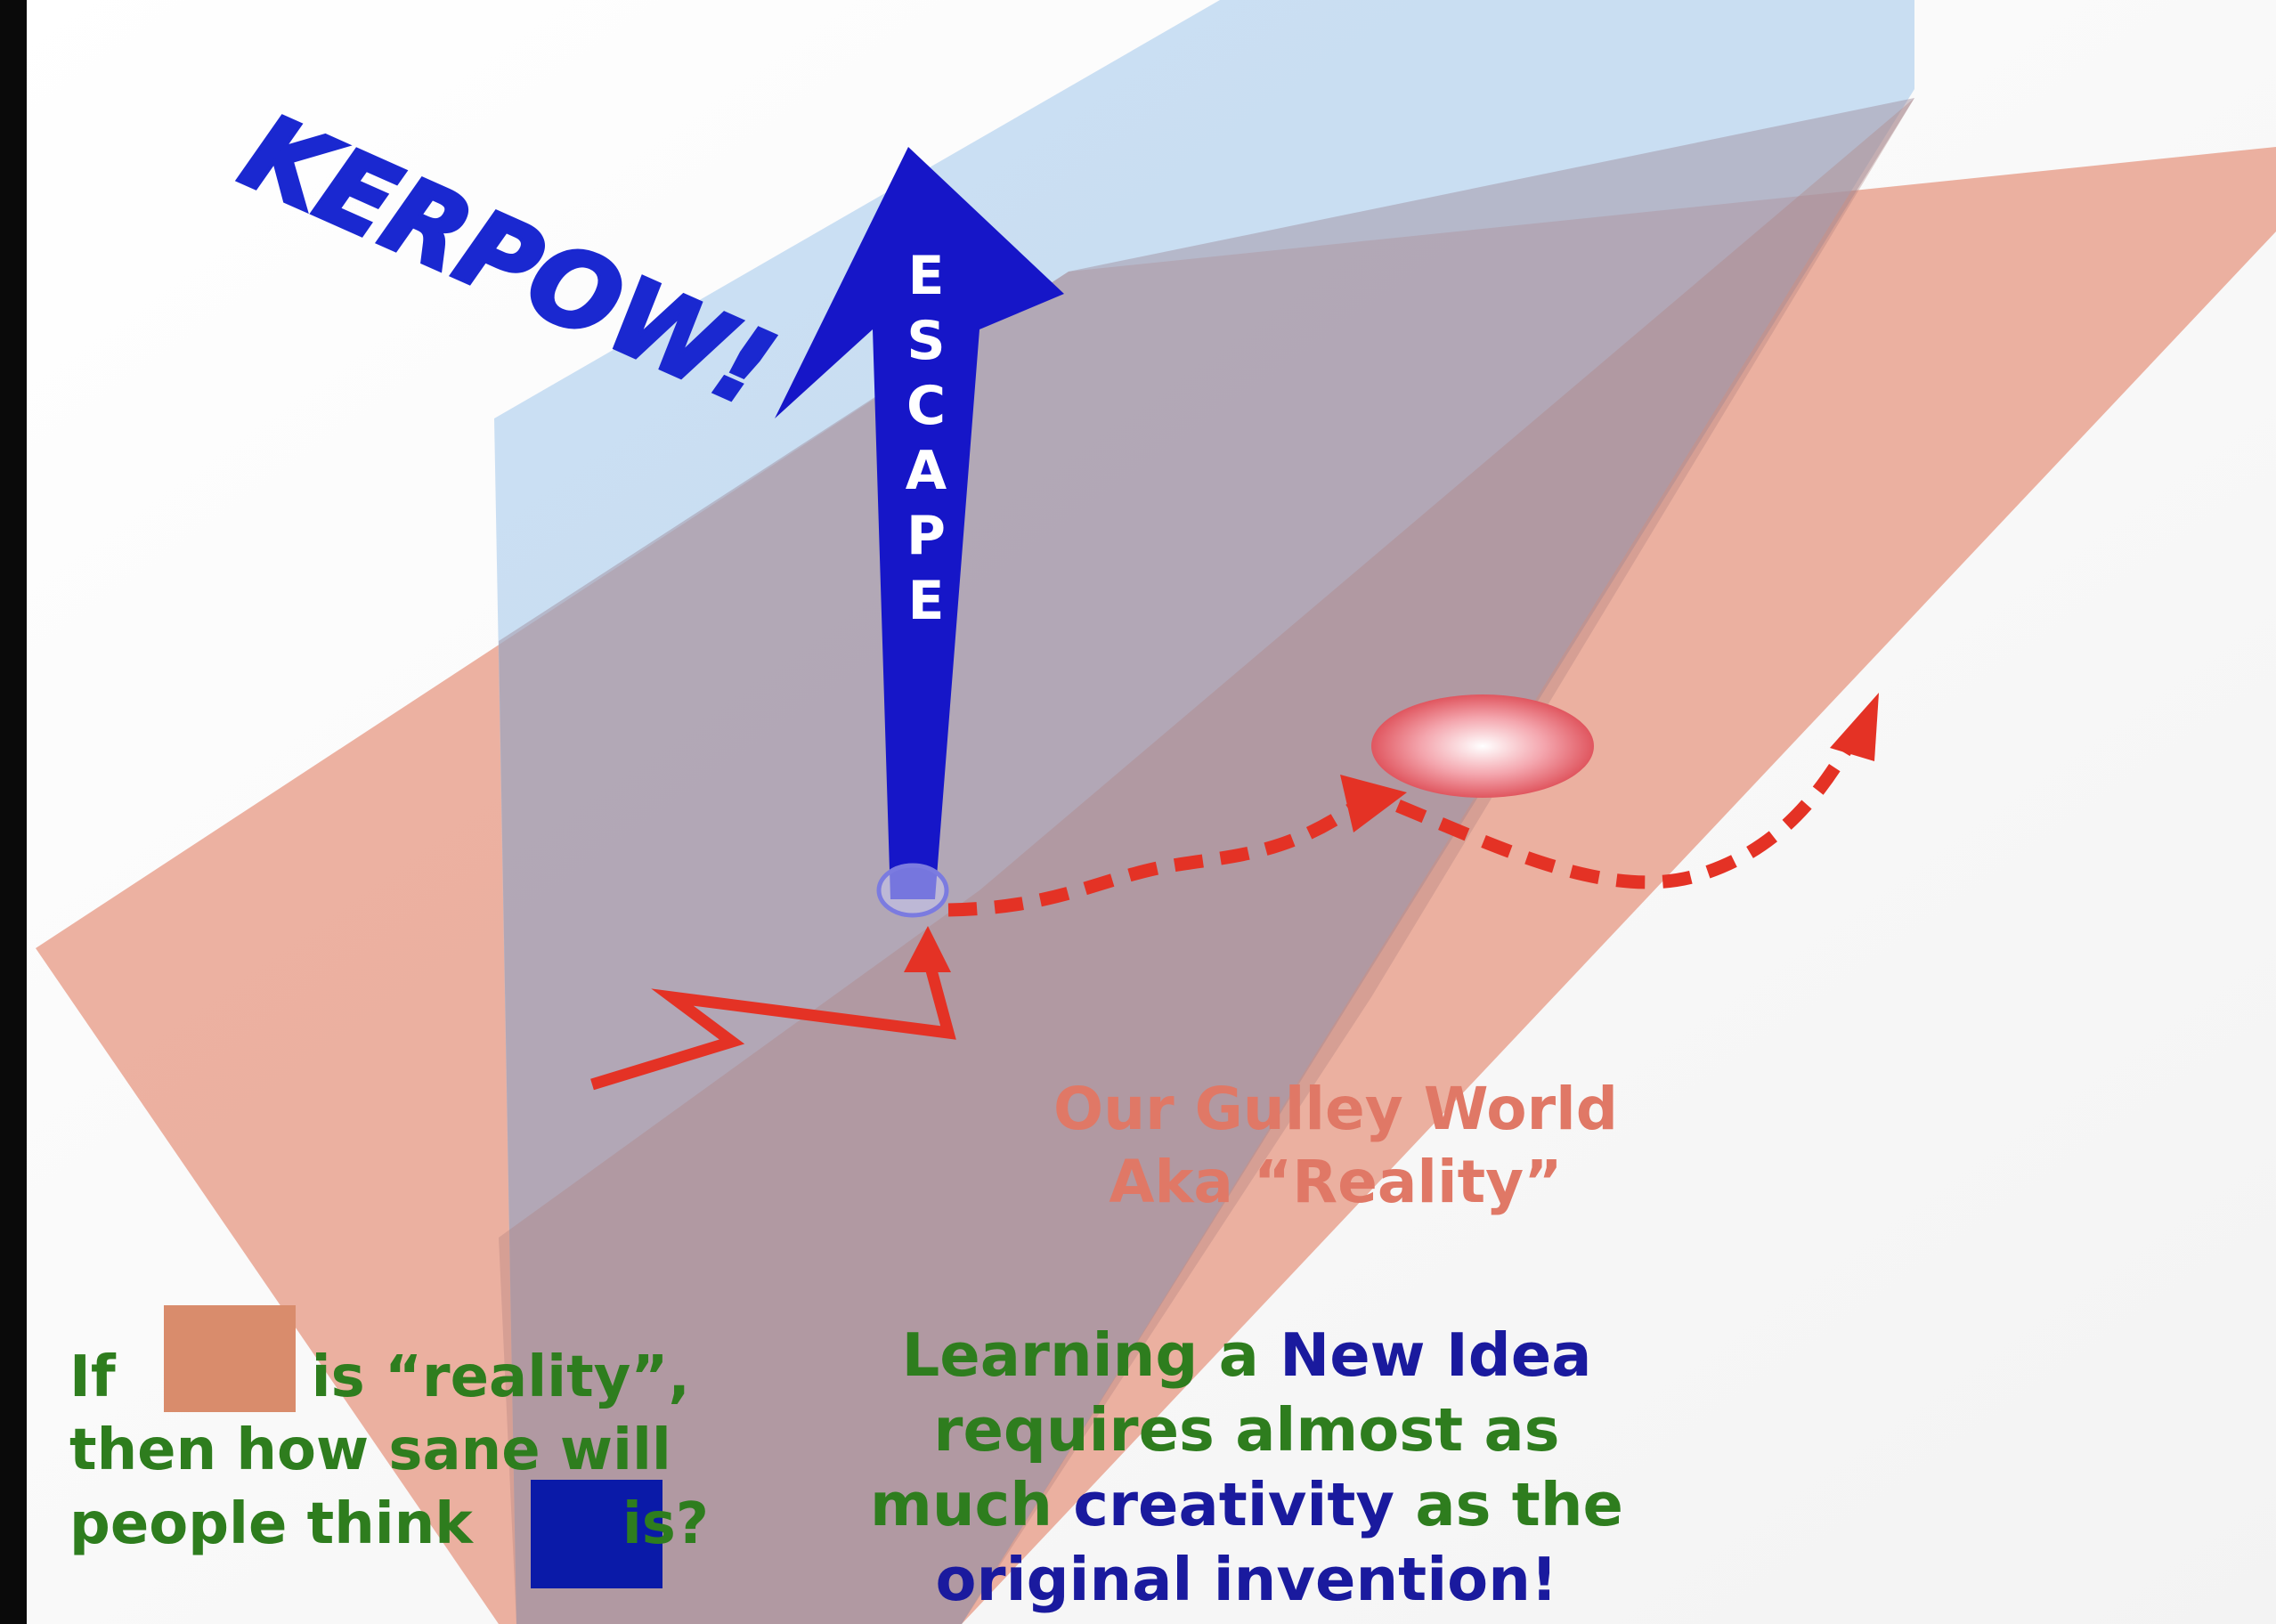 This screenshot has height=1624, width=2276. Describe the element at coordinates (1090, 1355) in the screenshot. I see `learning-line-1-a: Learning a` at that location.